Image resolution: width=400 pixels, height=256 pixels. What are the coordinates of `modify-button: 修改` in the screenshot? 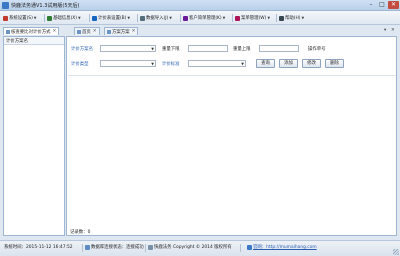 It's located at (311, 63).